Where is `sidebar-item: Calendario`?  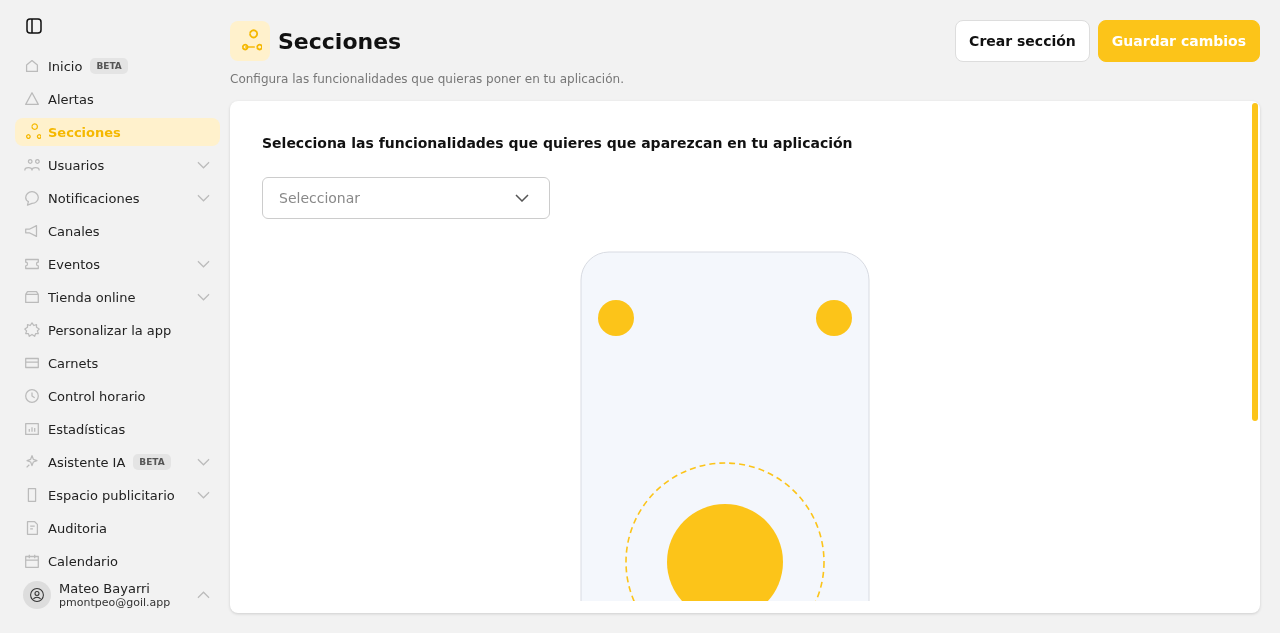
sidebar-item: Calendario is located at coordinates (117, 561).